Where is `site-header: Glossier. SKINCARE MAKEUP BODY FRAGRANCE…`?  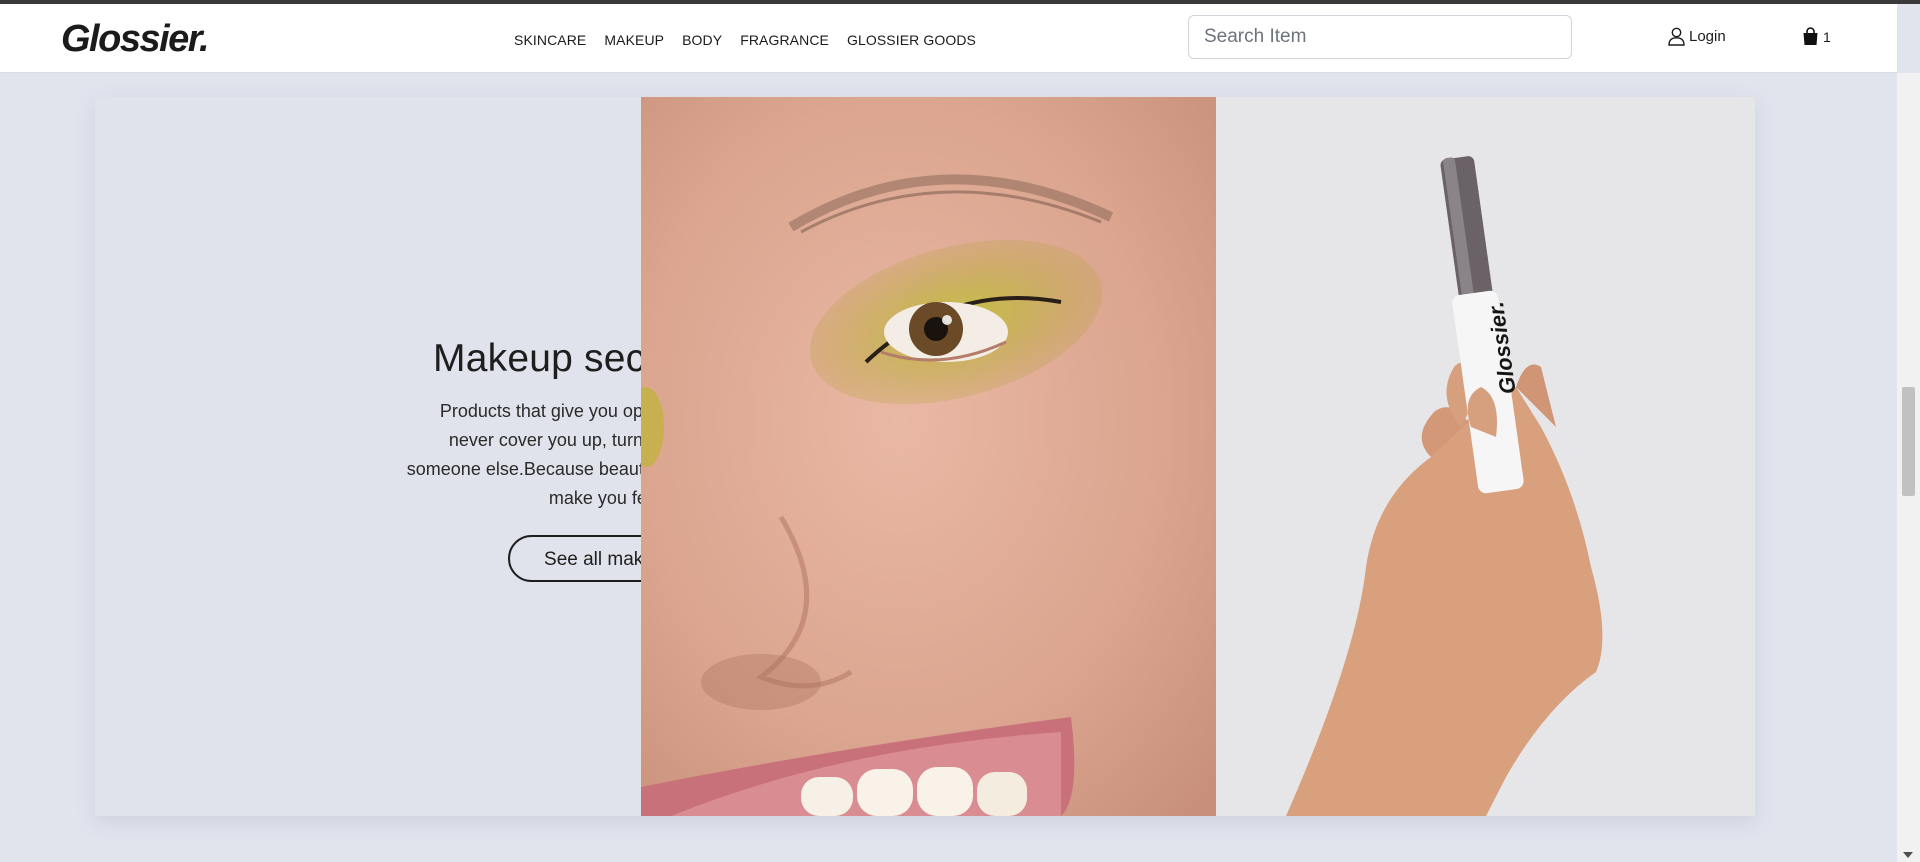 site-header: Glossier. SKINCARE MAKEUP BODY FRAGRANCE… is located at coordinates (948, 38).